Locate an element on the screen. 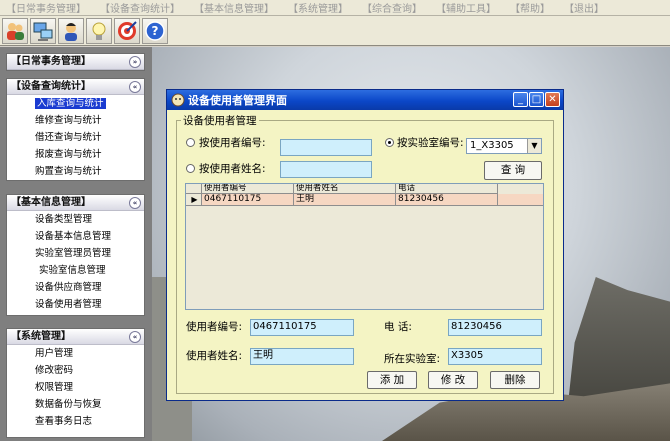 The height and width of the screenshot is (441, 670). detail-user-name-field: 王明 is located at coordinates (302, 356).